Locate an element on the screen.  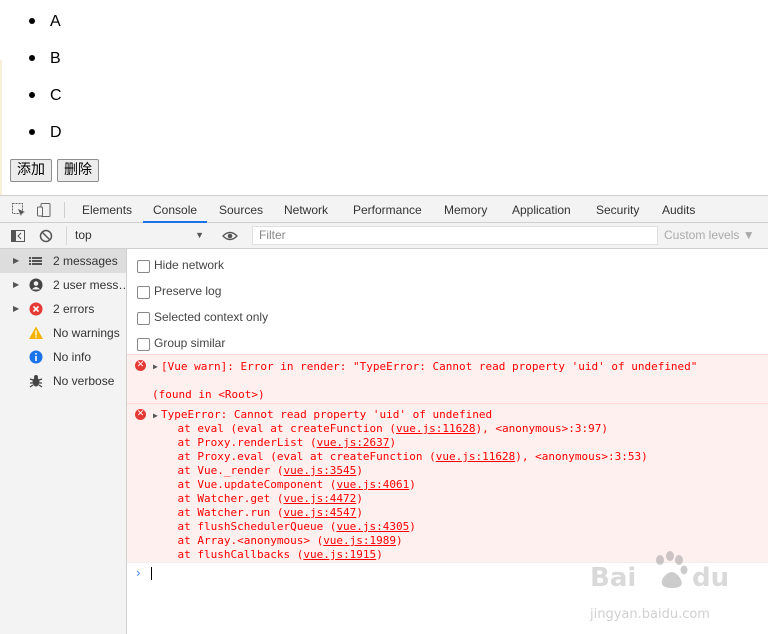
delete-button: 删除 is located at coordinates (78, 170).